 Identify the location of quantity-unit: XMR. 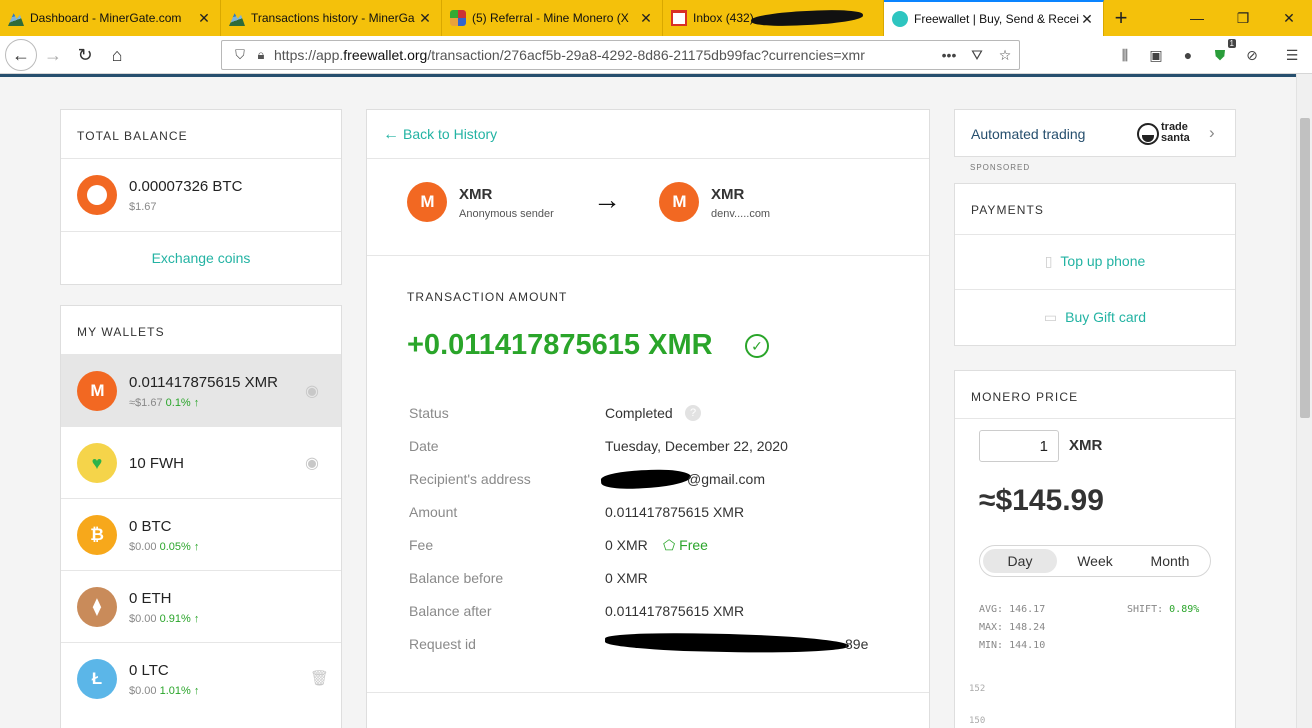
(1086, 445).